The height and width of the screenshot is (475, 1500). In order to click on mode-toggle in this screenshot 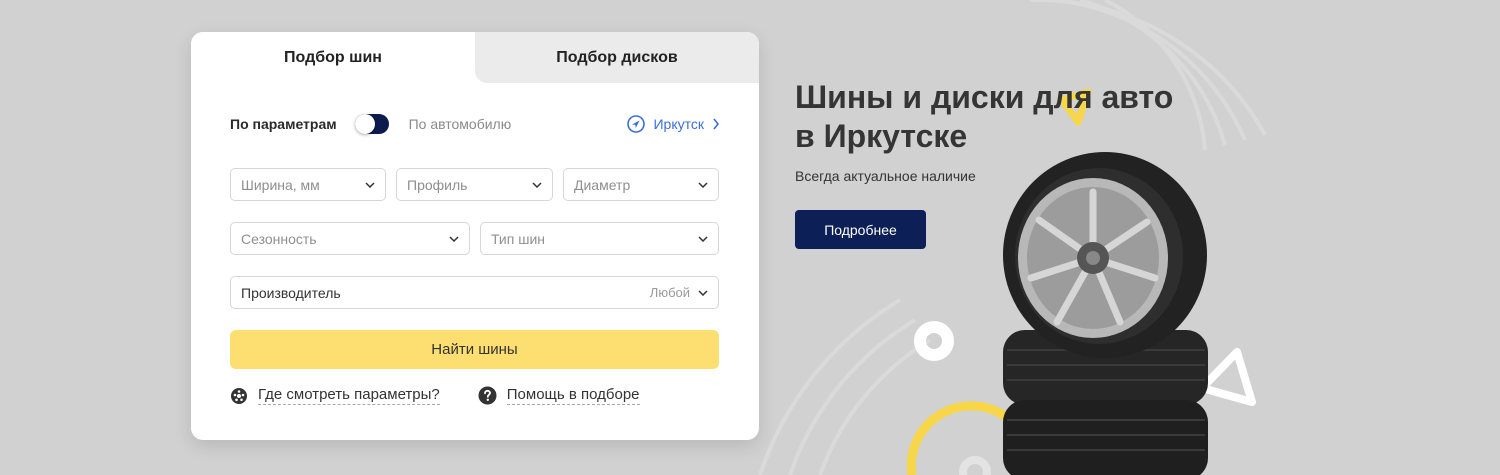, I will do `click(371, 124)`.